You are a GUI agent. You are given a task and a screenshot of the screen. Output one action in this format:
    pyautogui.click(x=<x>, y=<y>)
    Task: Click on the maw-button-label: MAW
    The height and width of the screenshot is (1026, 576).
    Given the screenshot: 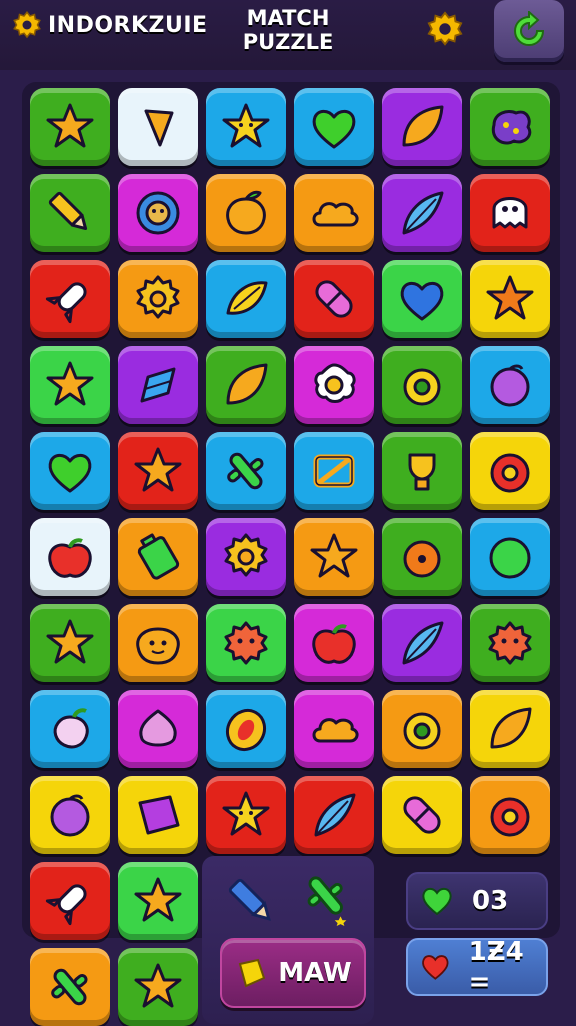 What is the action you would take?
    pyautogui.click(x=315, y=973)
    